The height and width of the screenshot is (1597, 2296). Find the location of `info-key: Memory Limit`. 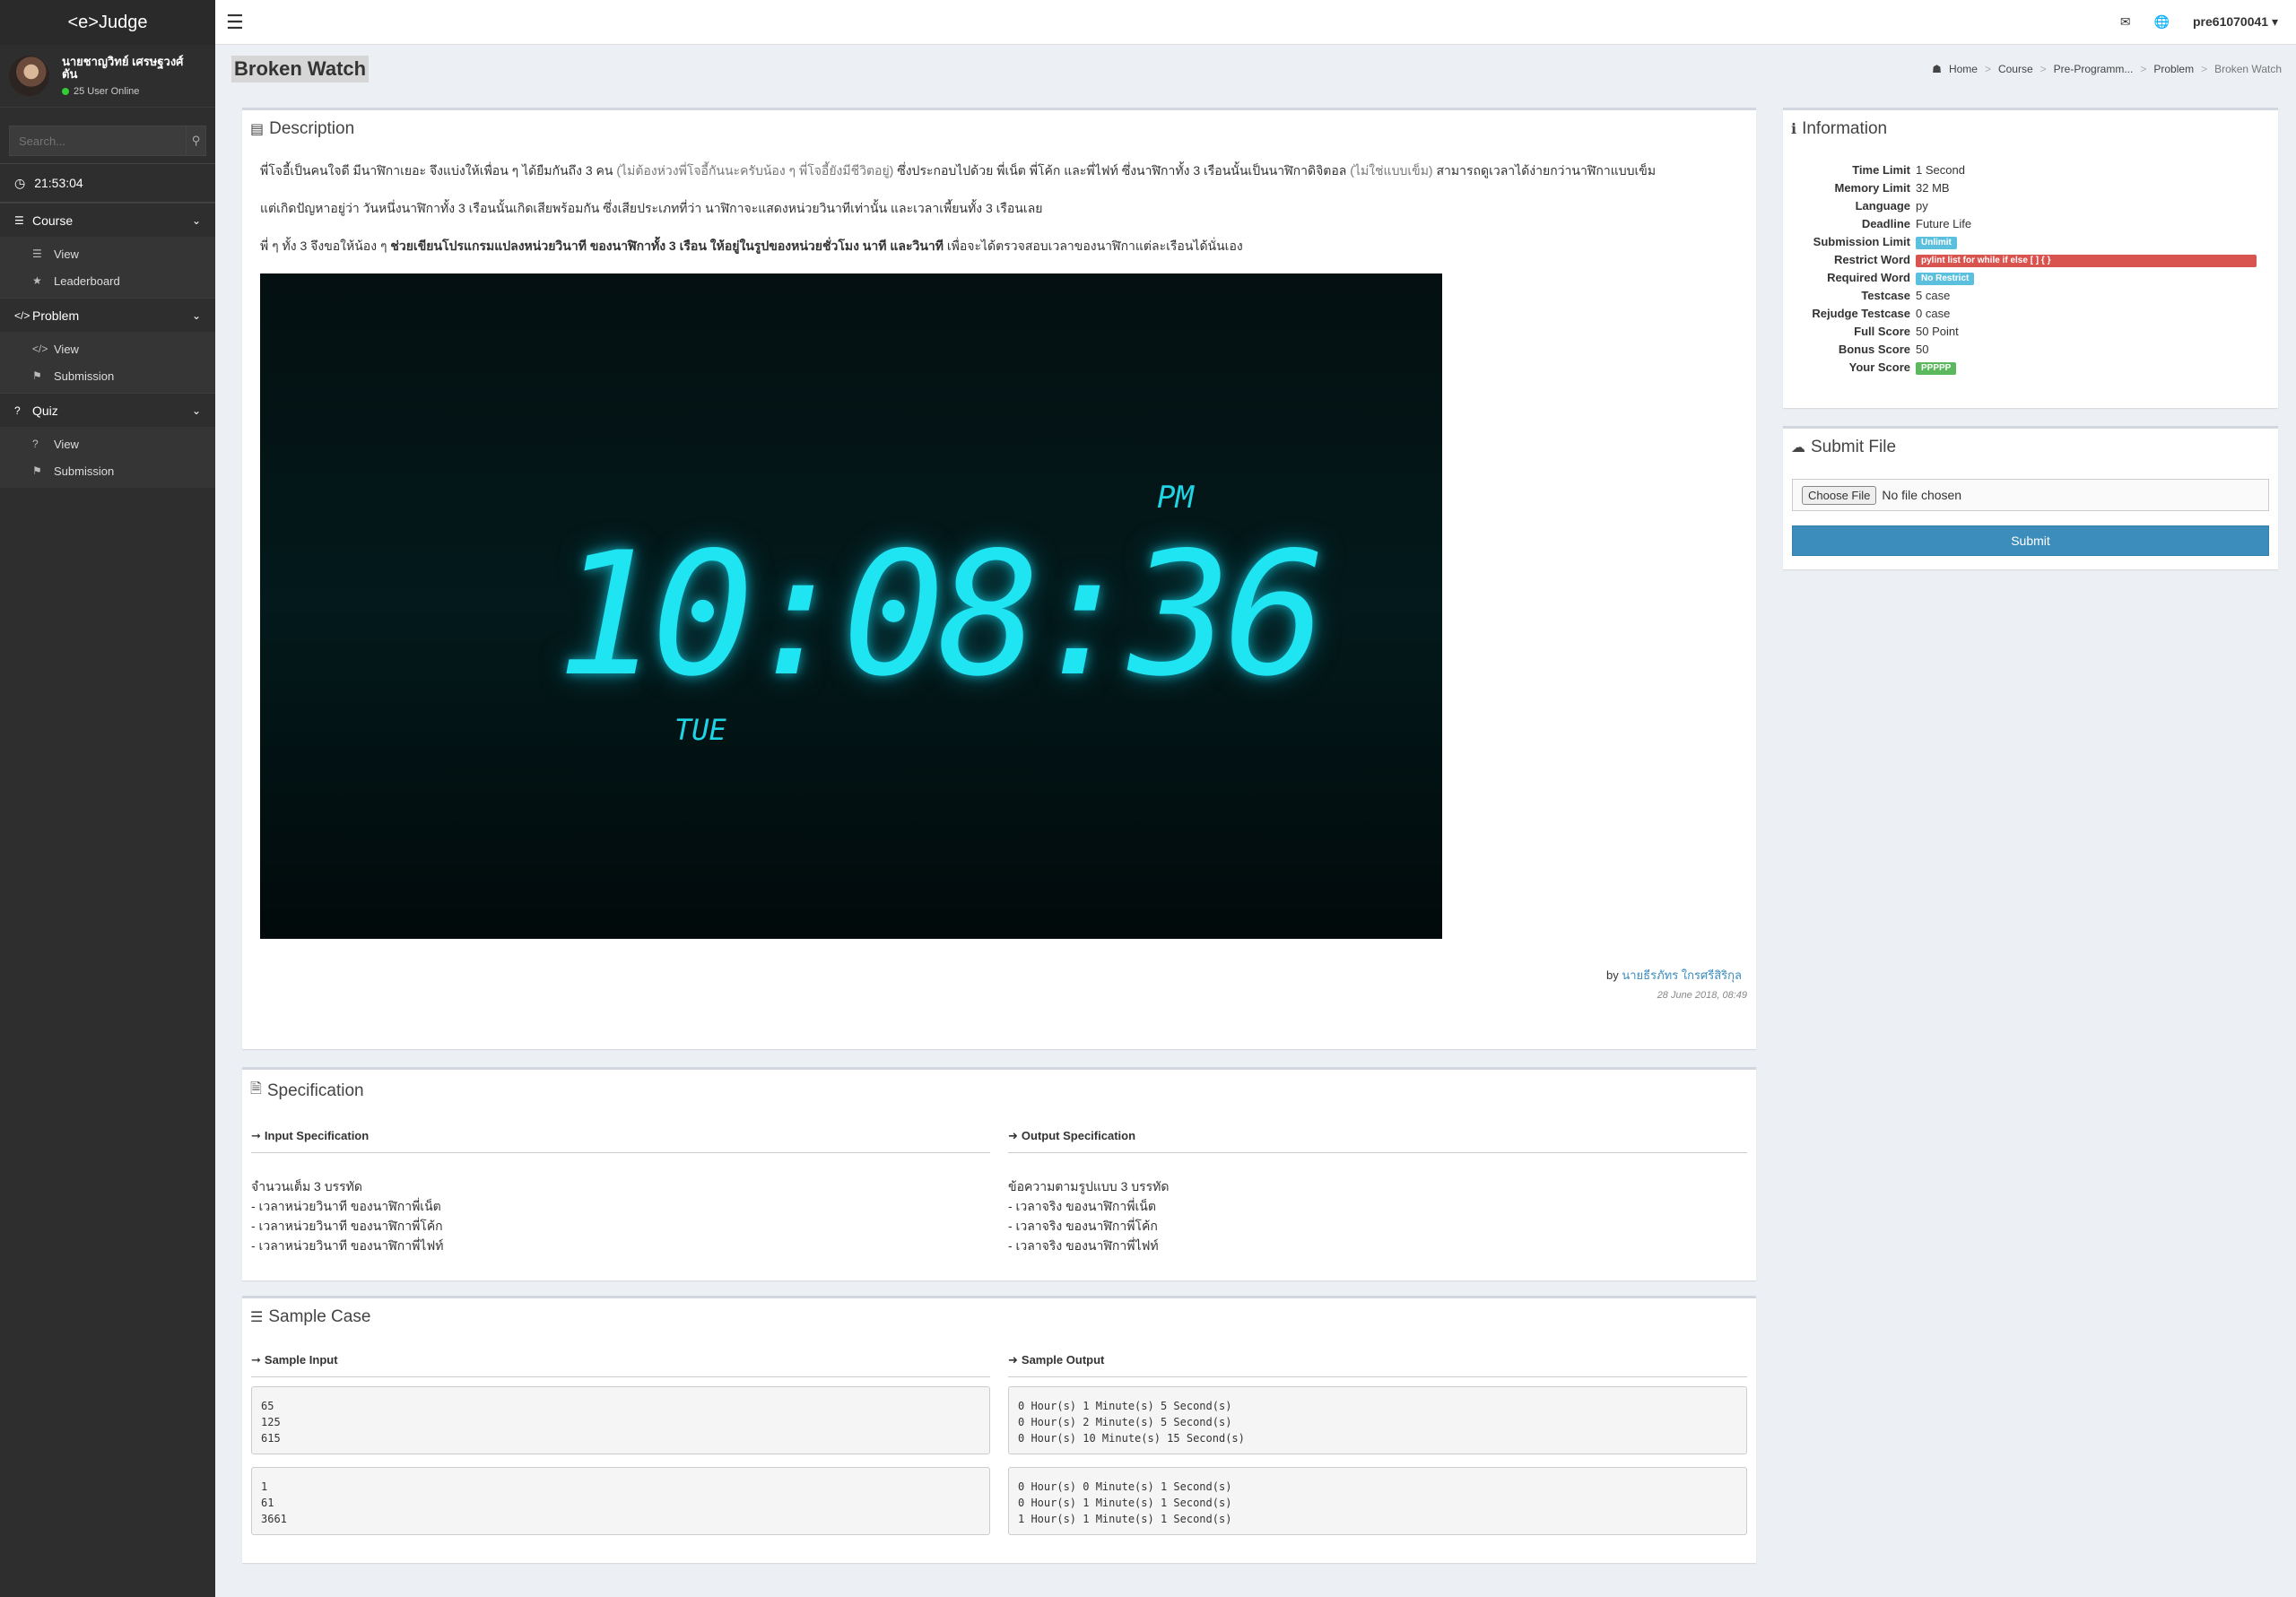

info-key: Memory Limit is located at coordinates (1872, 187).